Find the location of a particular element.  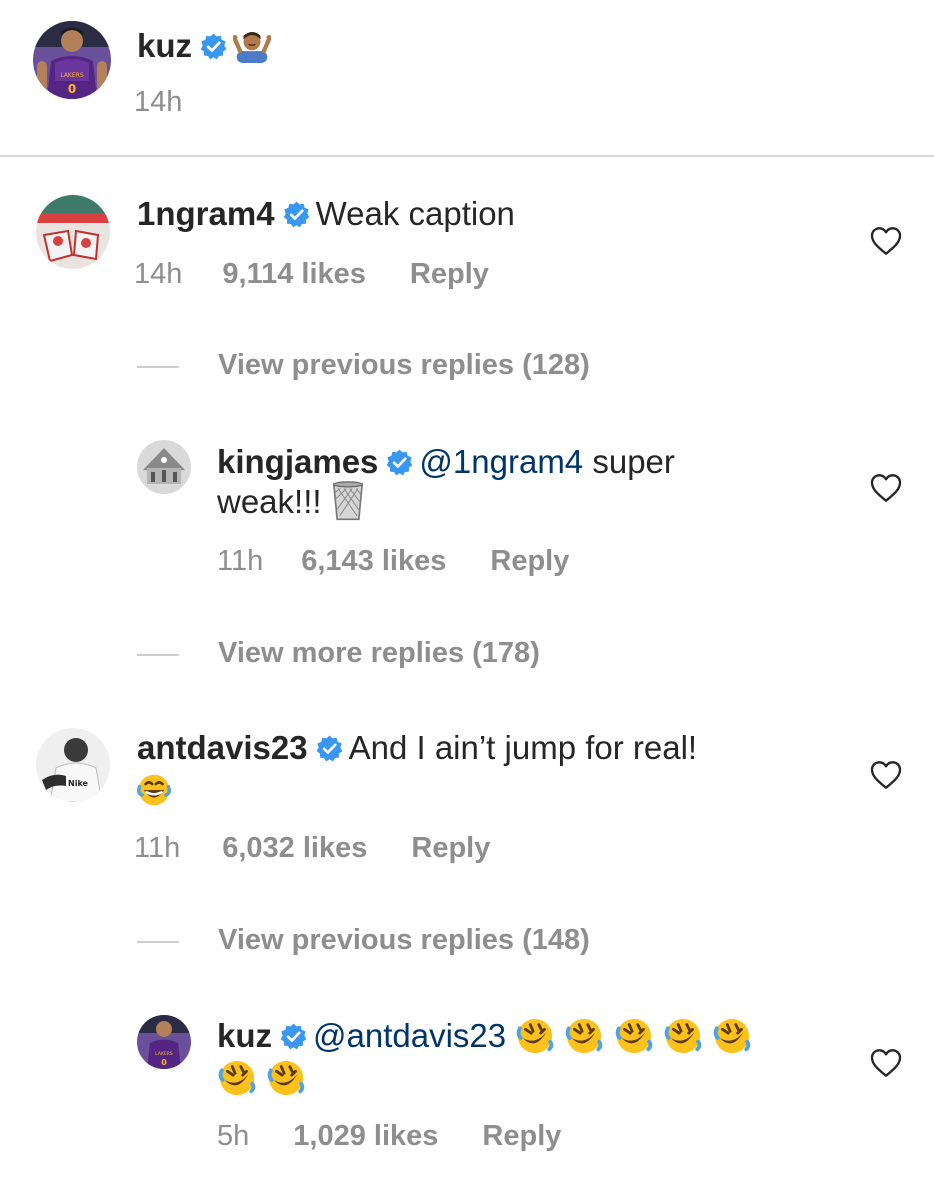

reply-line-1: kuz @antdavis23 is located at coordinates (575, 1036).